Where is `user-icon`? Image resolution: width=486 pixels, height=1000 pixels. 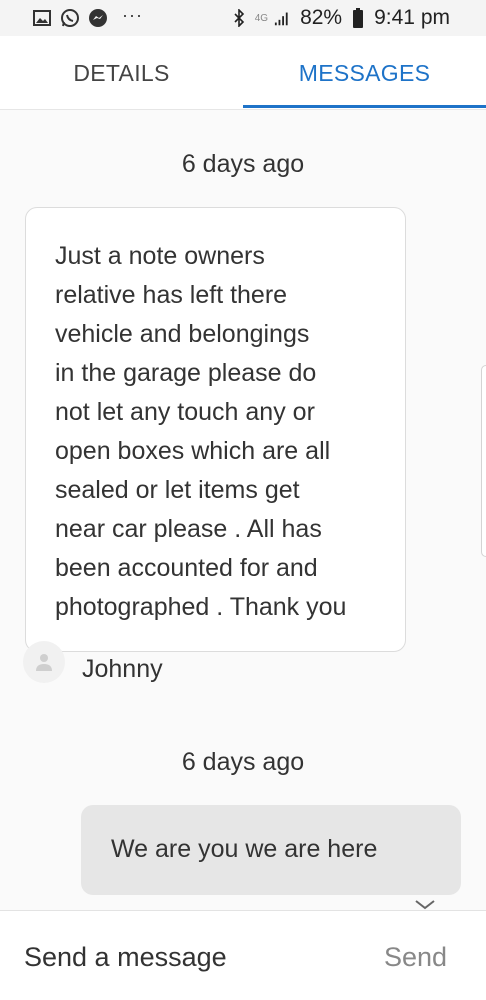 user-icon is located at coordinates (44, 662).